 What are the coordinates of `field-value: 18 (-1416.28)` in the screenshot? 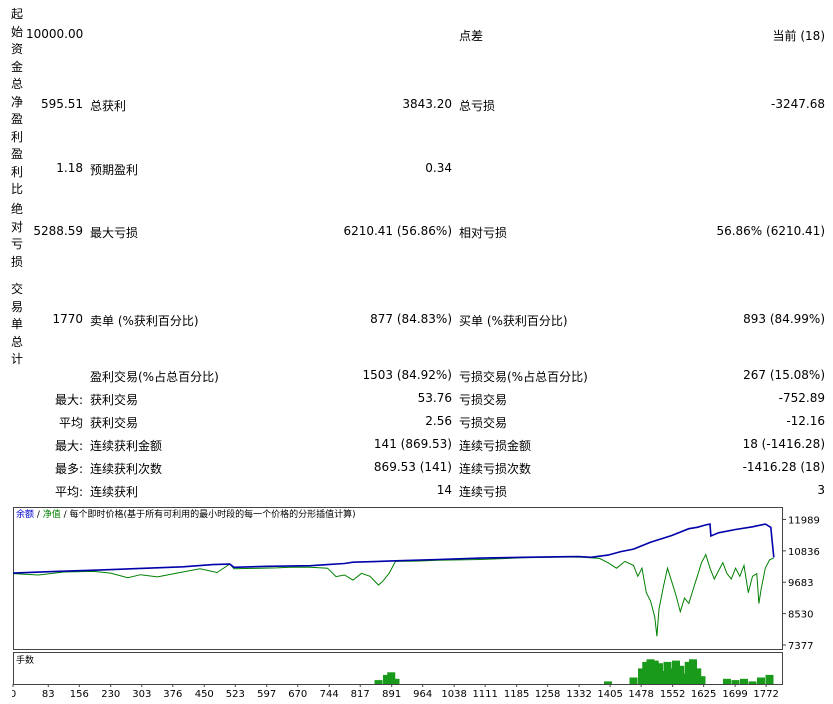 It's located at (783, 444).